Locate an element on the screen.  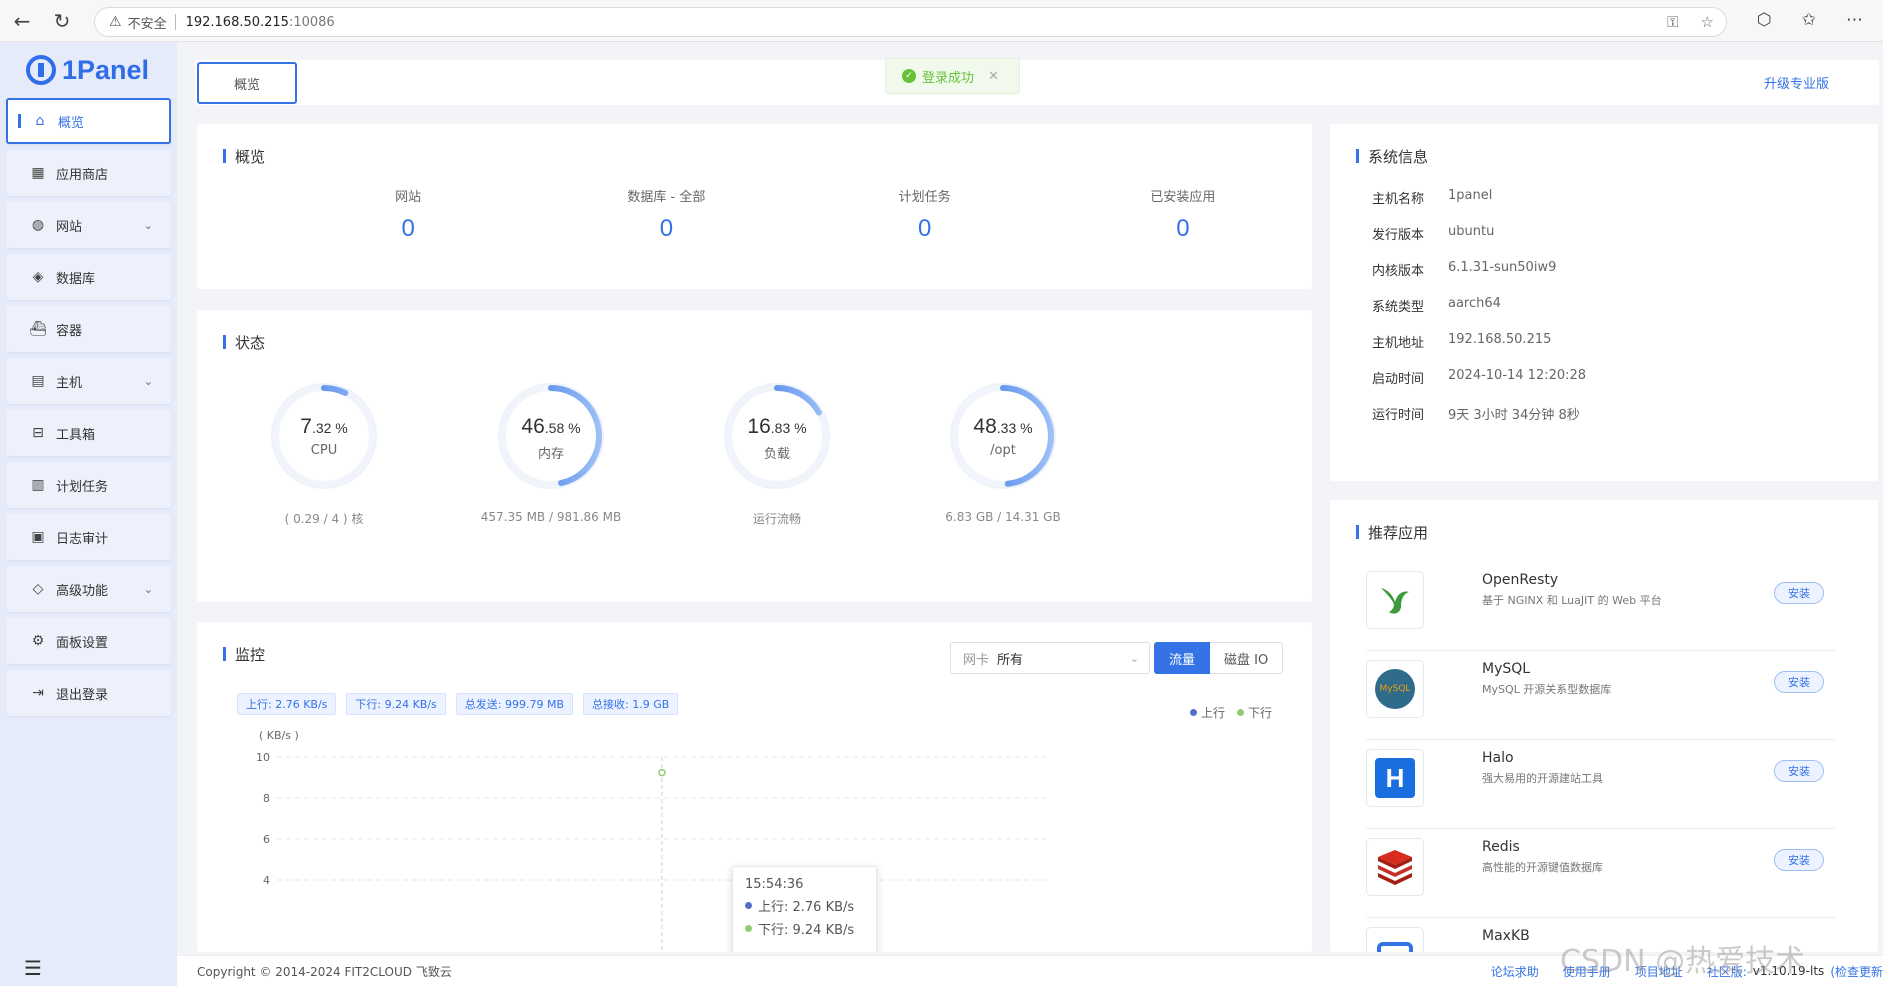
extensions-icon: ⬡ is located at coordinates (1764, 20).